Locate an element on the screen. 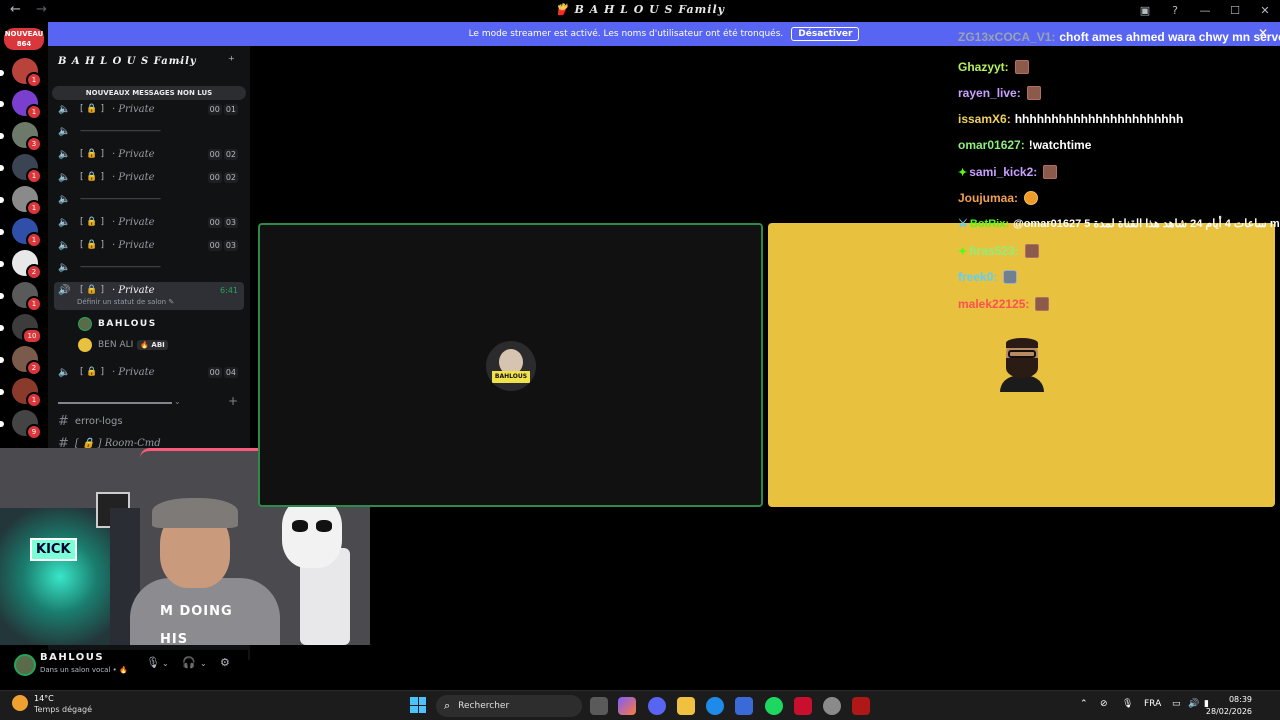  voice-member: BAHLOUS is located at coordinates (117, 324).